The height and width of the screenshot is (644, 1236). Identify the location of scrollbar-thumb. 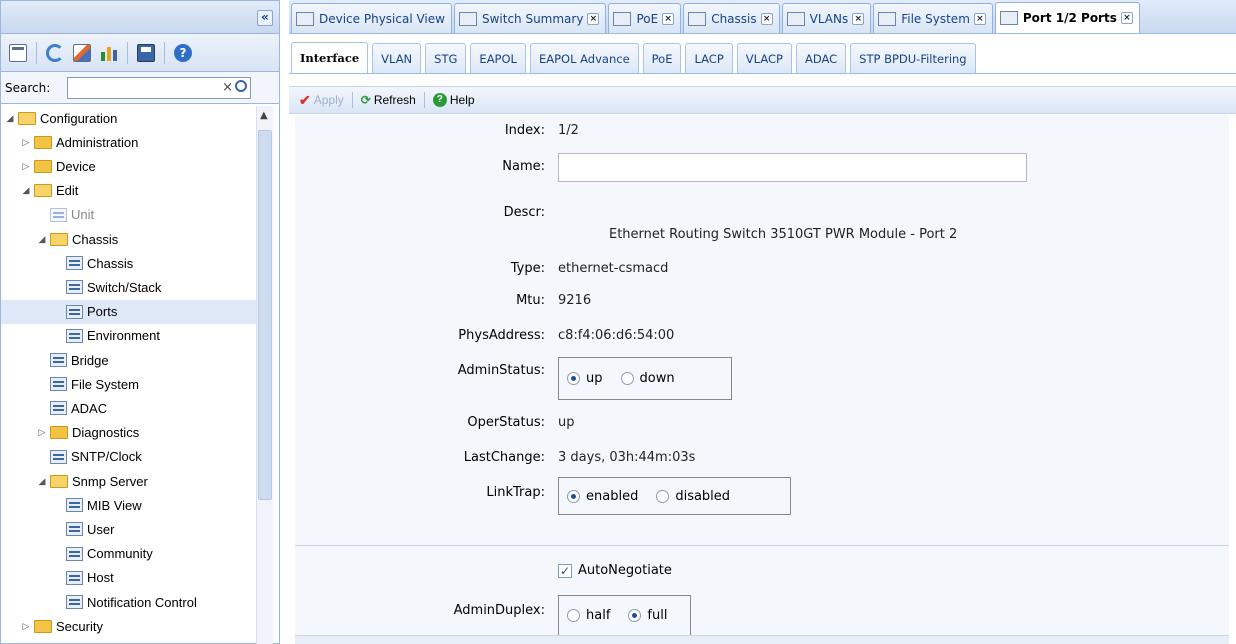
(265, 315).